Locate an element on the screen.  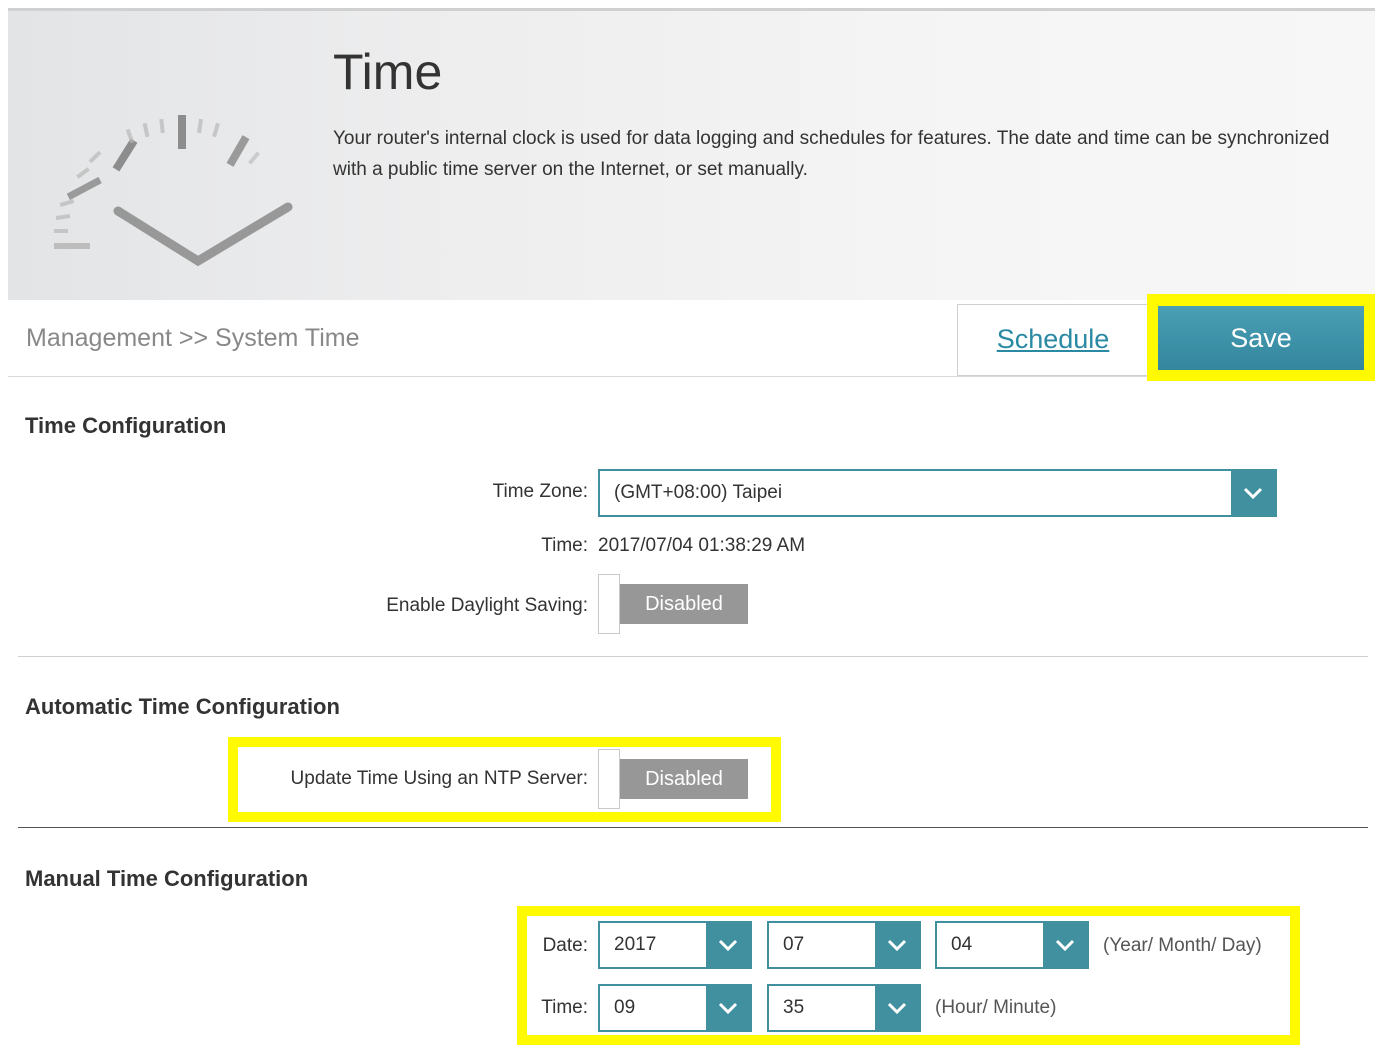
daylight-saving-toggle: Disabled is located at coordinates (673, 605).